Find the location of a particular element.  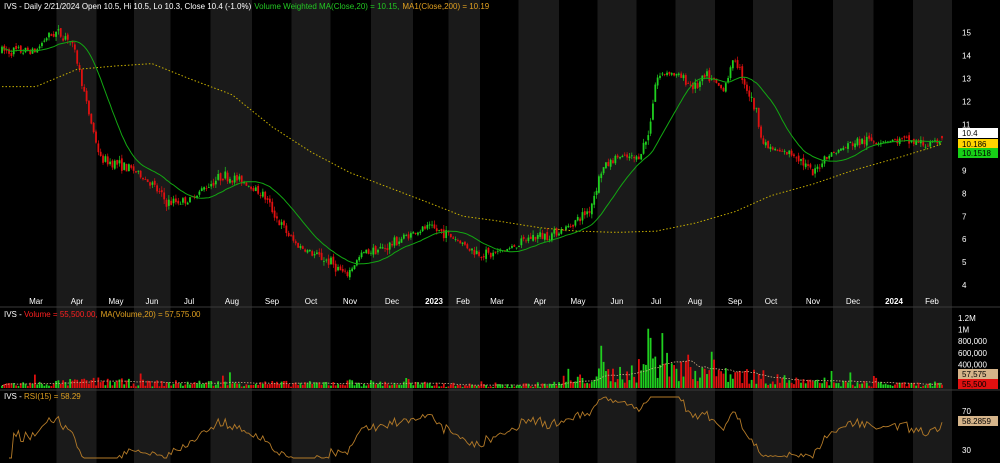

x-tick-label: Dec is located at coordinates (853, 301).